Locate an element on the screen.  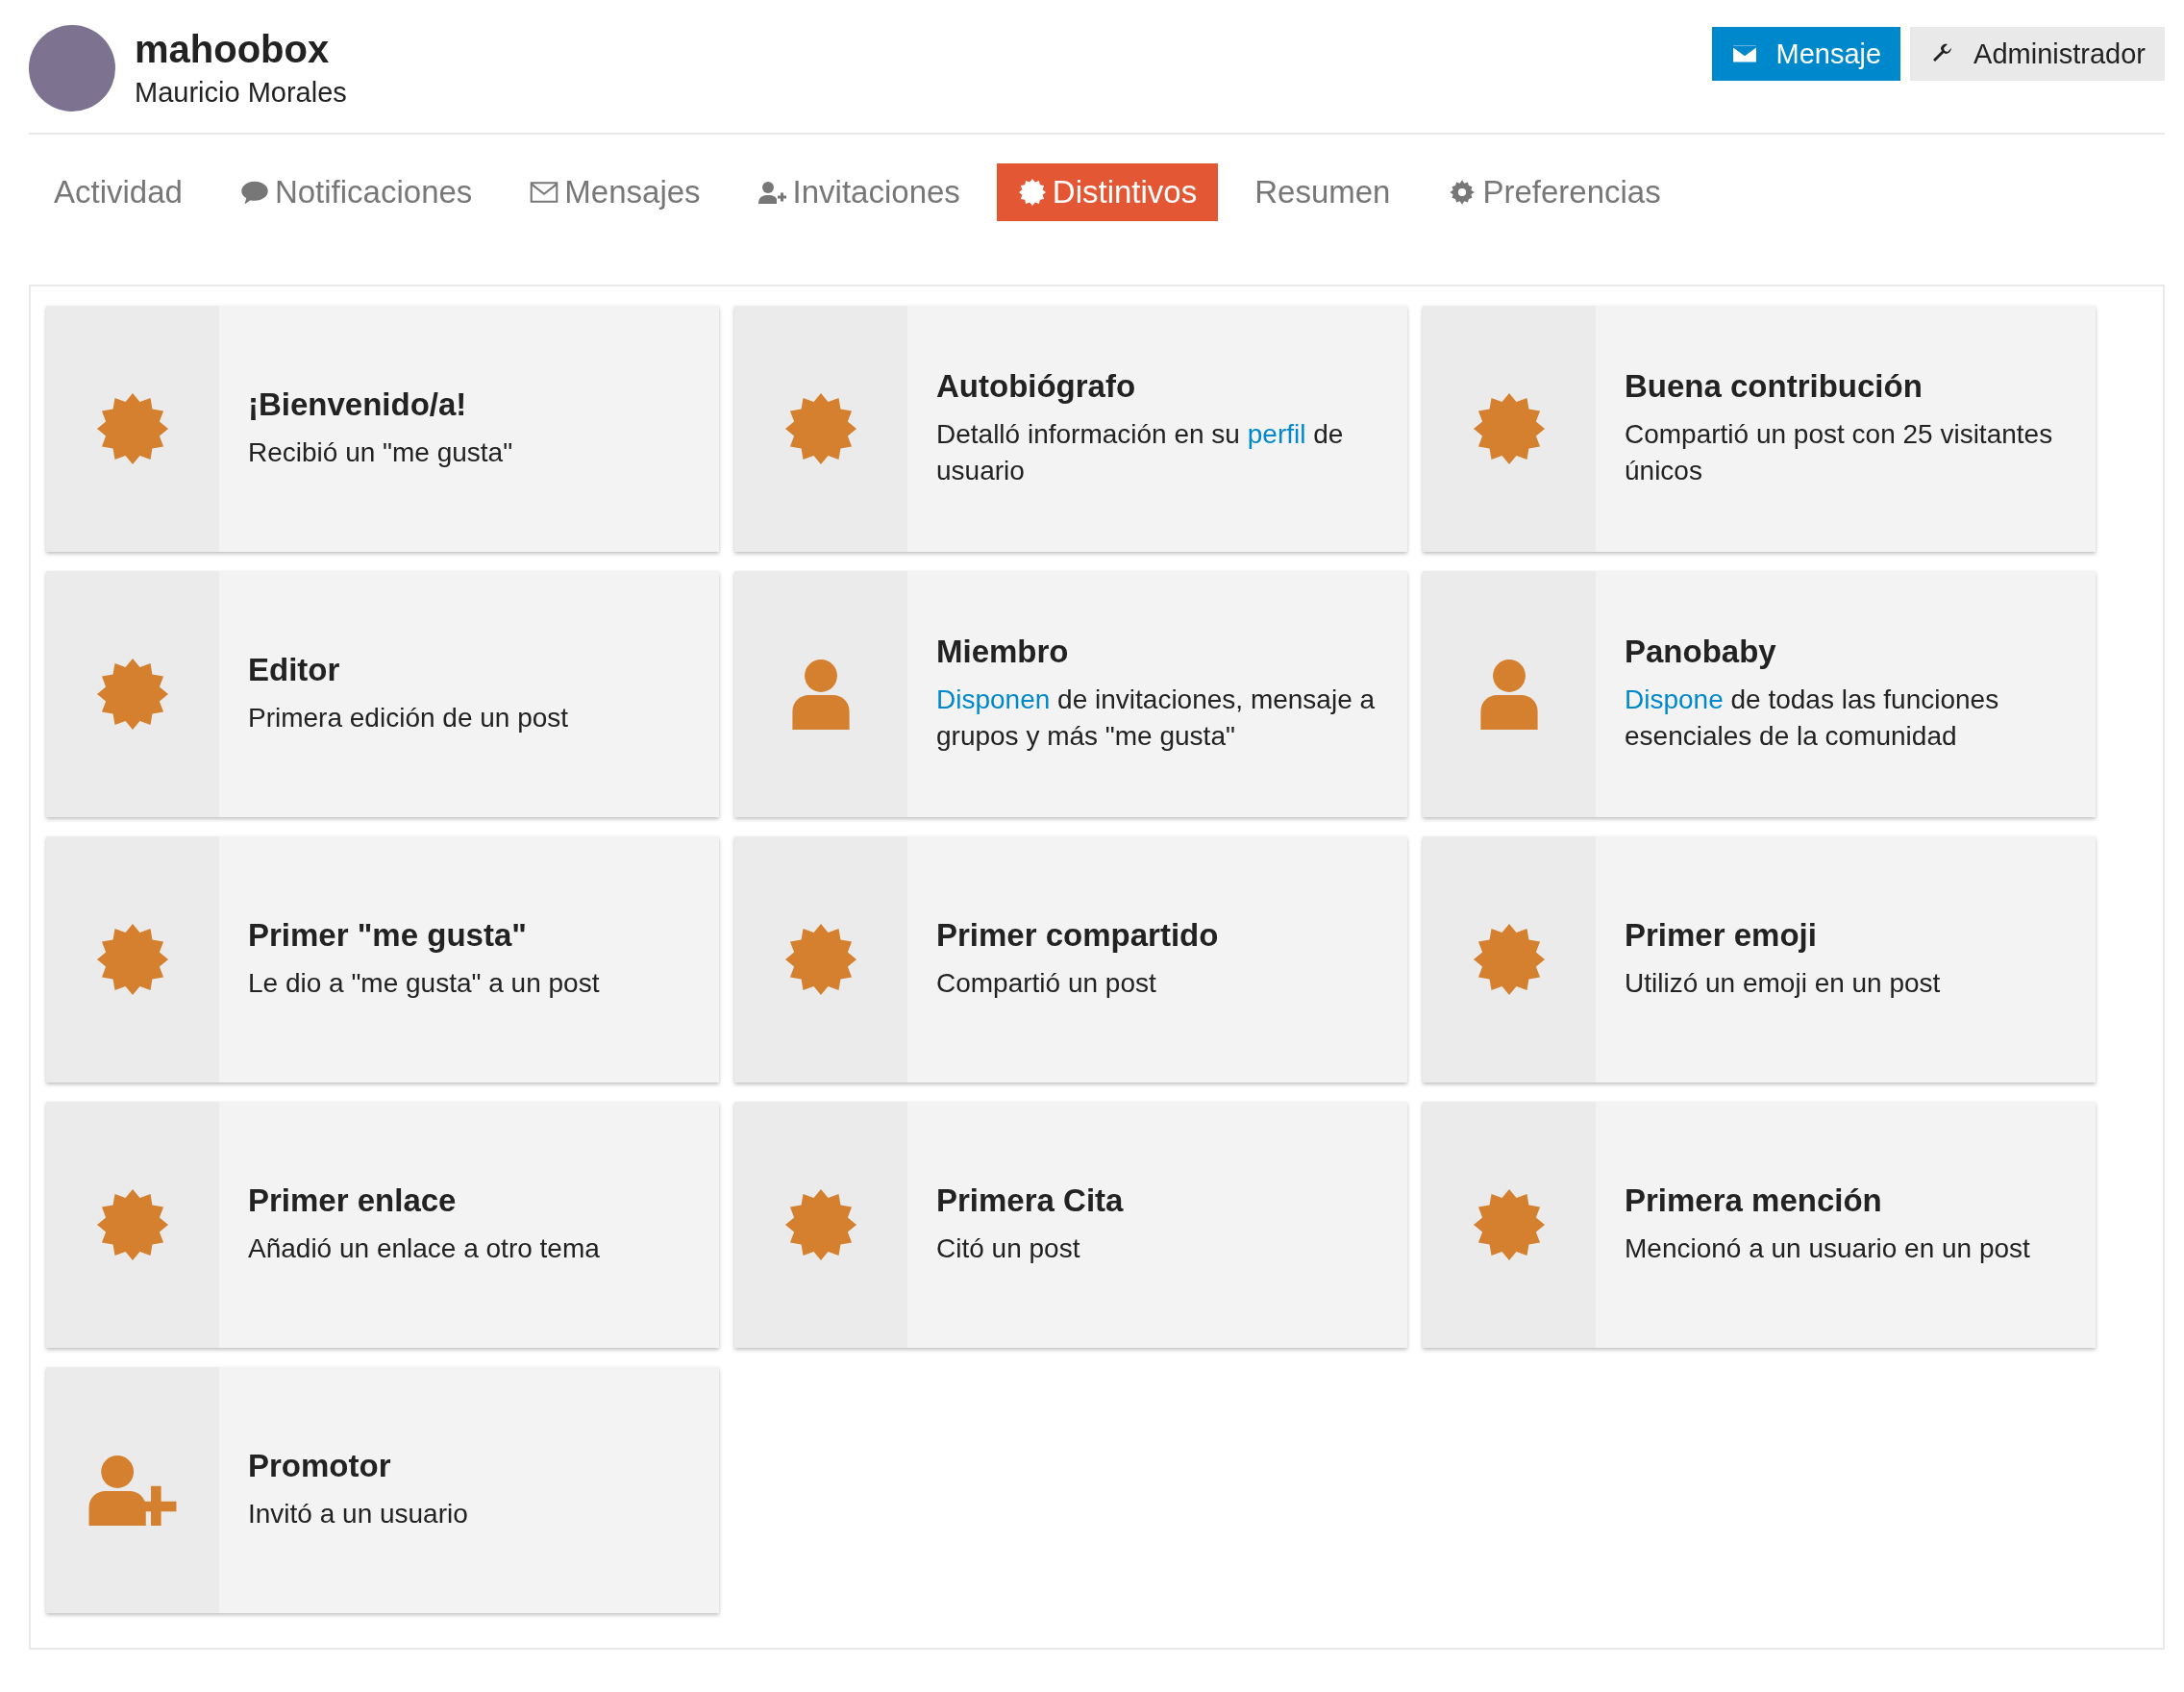
nav-tab: Preferencias is located at coordinates (1555, 192).